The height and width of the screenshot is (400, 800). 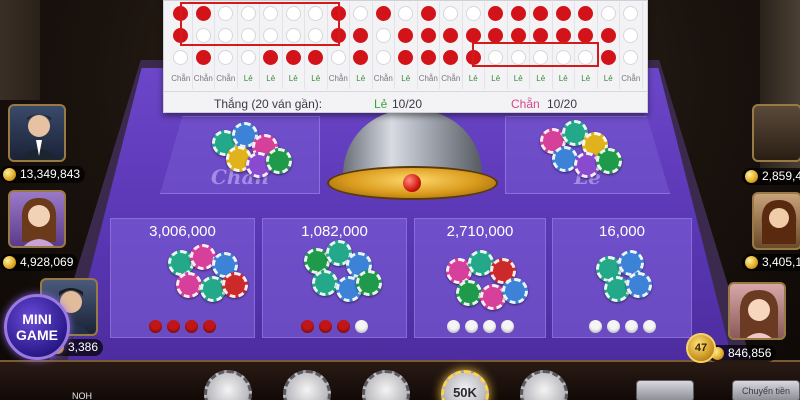 I want to click on player-coins-value: 4,928,069, so click(x=47, y=262).